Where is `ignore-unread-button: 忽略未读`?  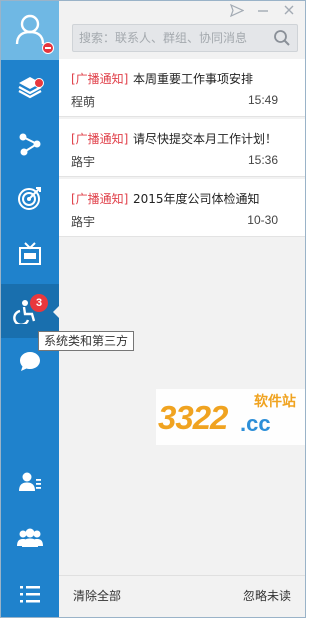 ignore-unread-button: 忽略未读 is located at coordinates (267, 595).